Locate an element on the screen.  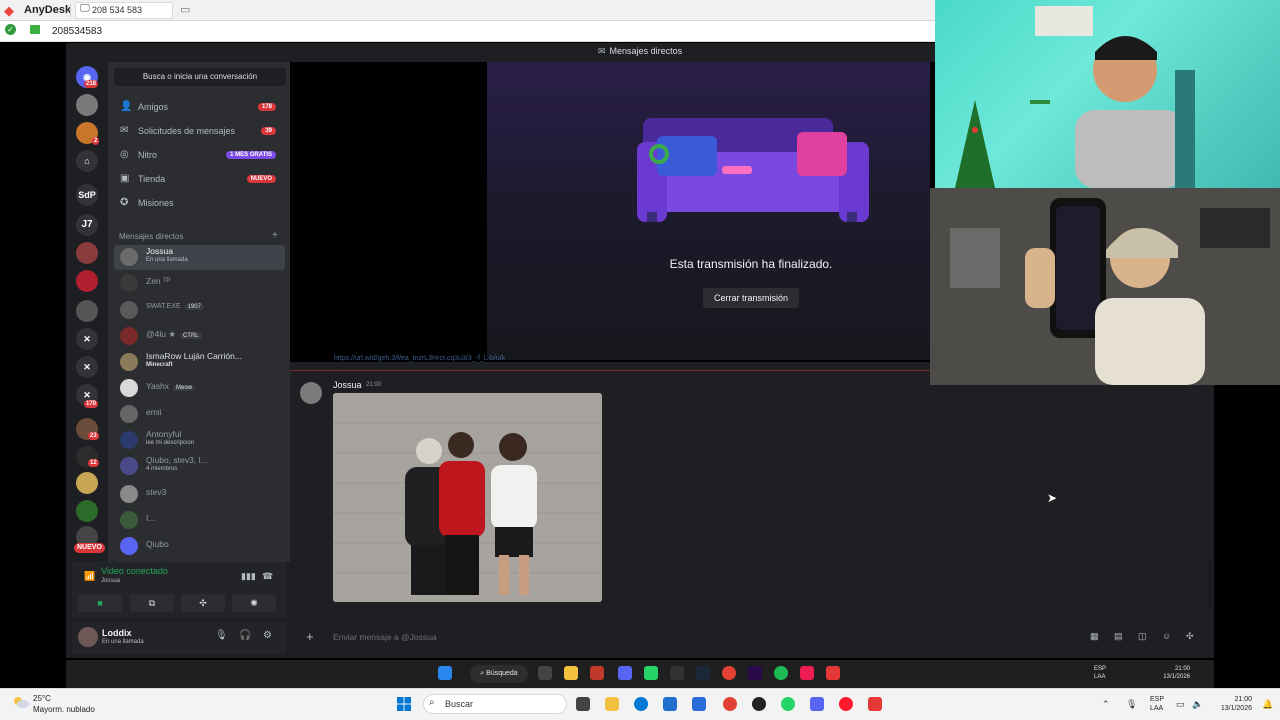
nav-friends: 👤 Amigos 178 is located at coordinates (200, 107).